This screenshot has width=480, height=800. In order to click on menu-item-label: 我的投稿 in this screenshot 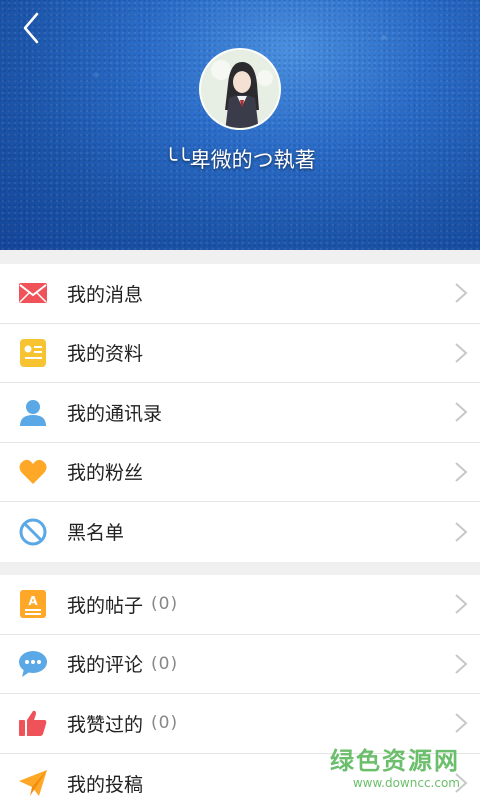, I will do `click(105, 784)`.